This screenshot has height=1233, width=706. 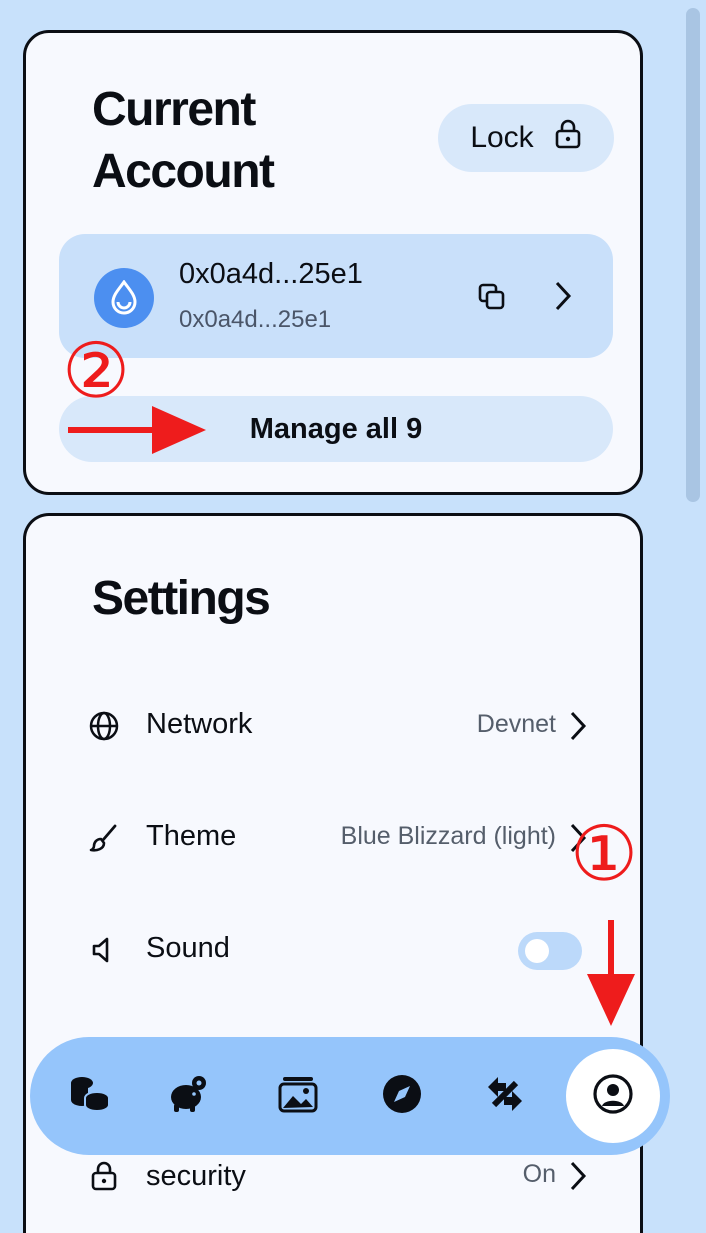 I want to click on setting-label: Theme, so click(x=191, y=836).